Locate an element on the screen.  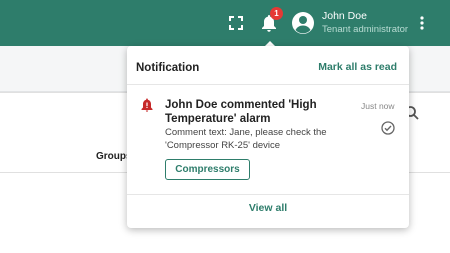
compressors-button: Compressors is located at coordinates (207, 169).